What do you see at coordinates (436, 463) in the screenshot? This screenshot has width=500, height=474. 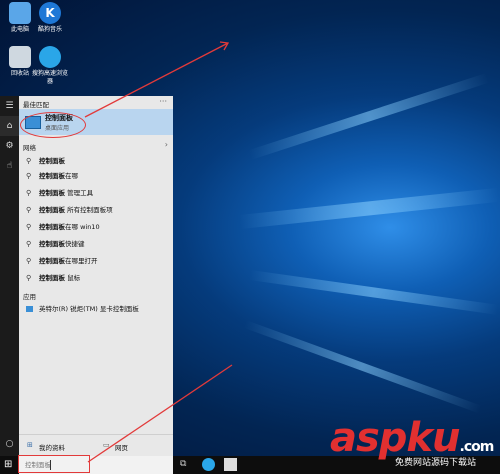 I see `watermark-subtitle: 免费网站源码下载站` at bounding box center [436, 463].